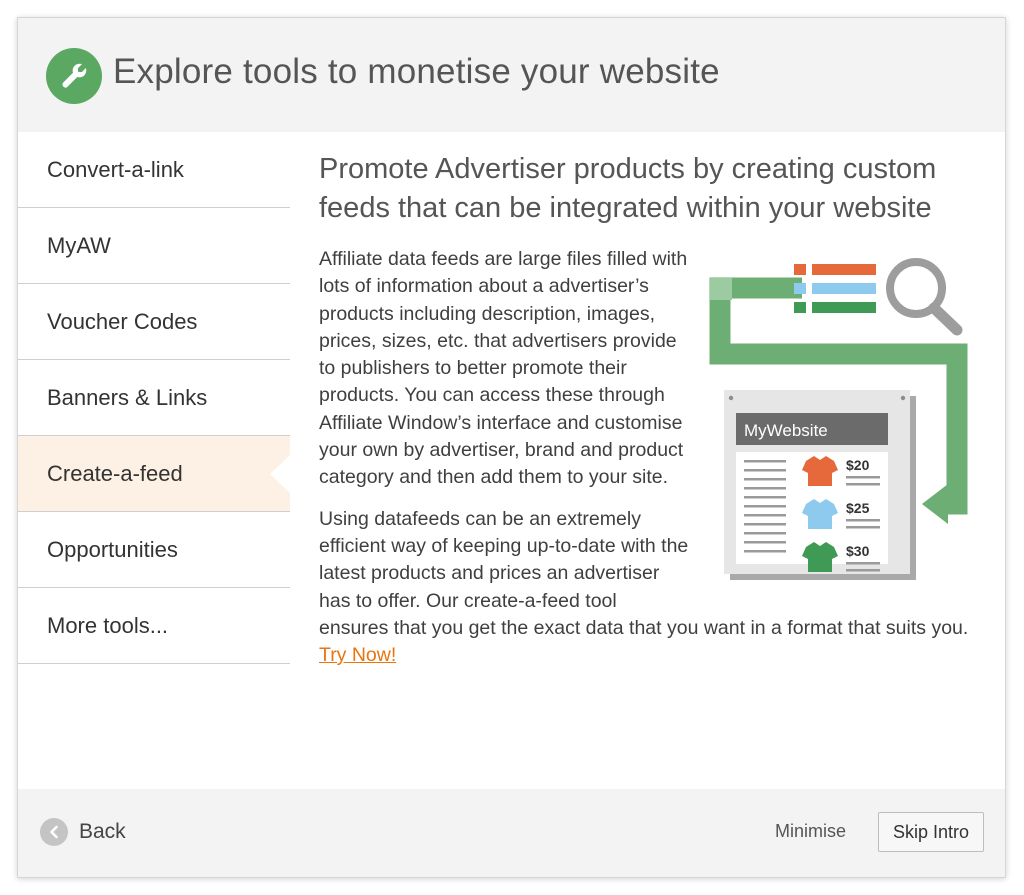 The height and width of the screenshot is (895, 1024). What do you see at coordinates (357, 655) in the screenshot?
I see `try-now-link: Try Now!` at bounding box center [357, 655].